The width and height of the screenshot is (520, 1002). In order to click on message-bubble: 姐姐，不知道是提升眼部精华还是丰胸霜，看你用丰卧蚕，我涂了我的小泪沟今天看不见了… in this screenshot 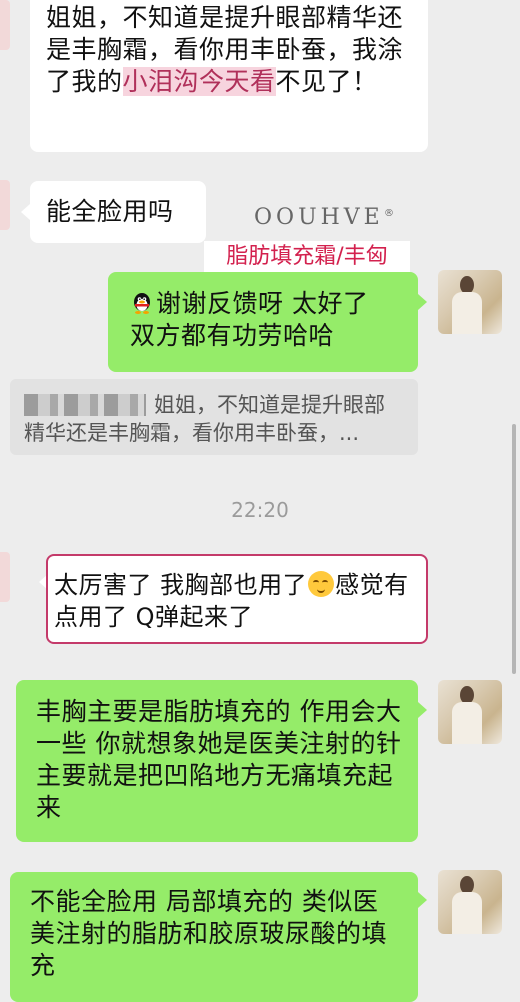, I will do `click(229, 76)`.